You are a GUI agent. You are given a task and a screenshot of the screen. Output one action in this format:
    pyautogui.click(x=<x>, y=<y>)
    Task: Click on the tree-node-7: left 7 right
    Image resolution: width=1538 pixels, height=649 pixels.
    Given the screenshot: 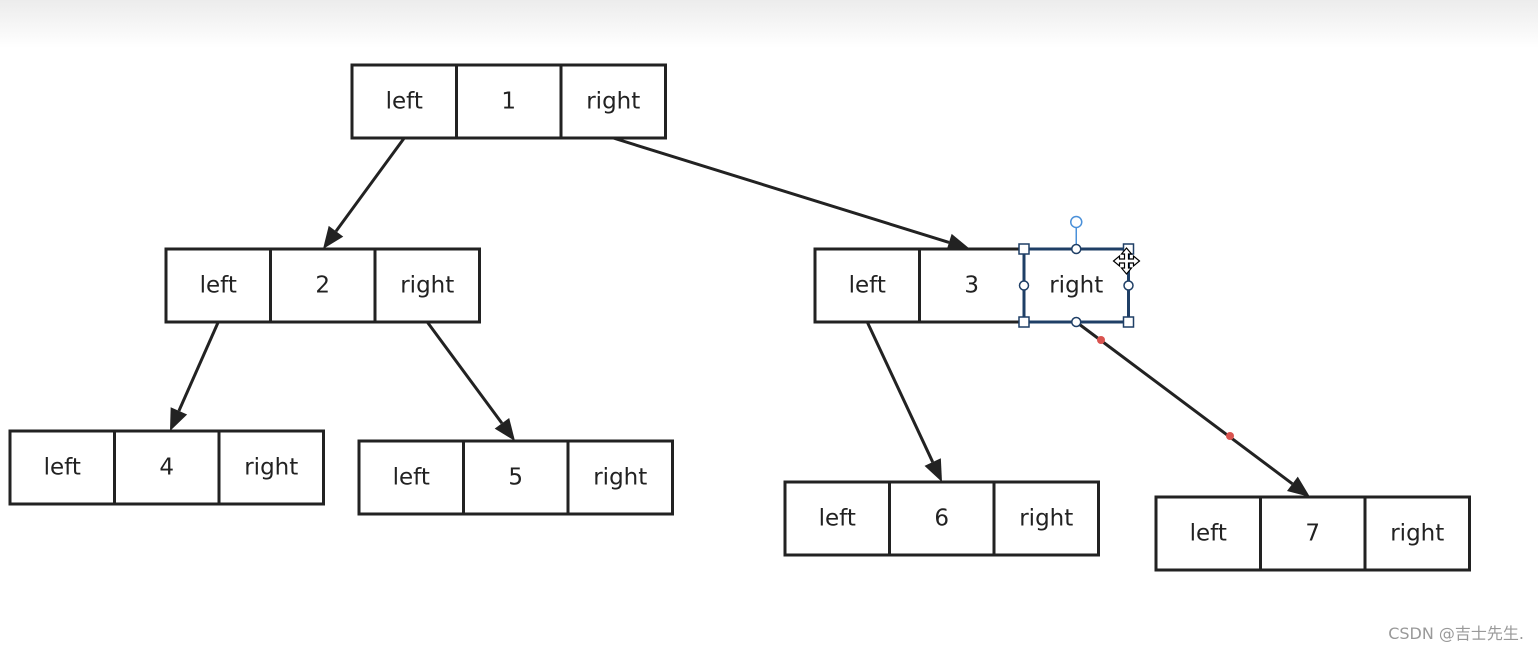 What is the action you would take?
    pyautogui.click(x=1312, y=533)
    